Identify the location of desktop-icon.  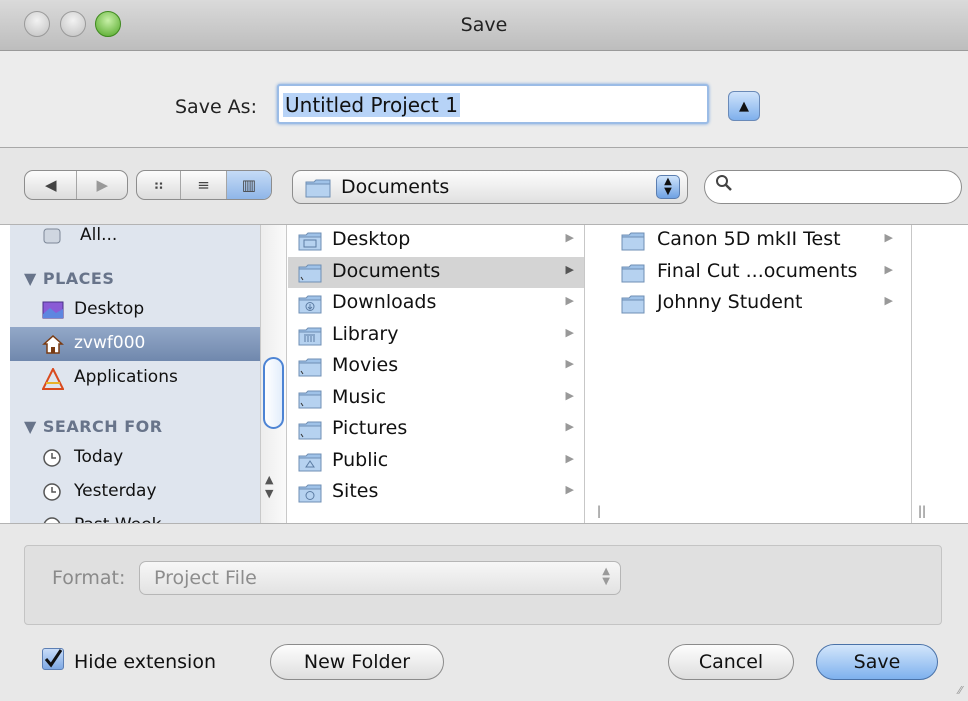
(53, 310).